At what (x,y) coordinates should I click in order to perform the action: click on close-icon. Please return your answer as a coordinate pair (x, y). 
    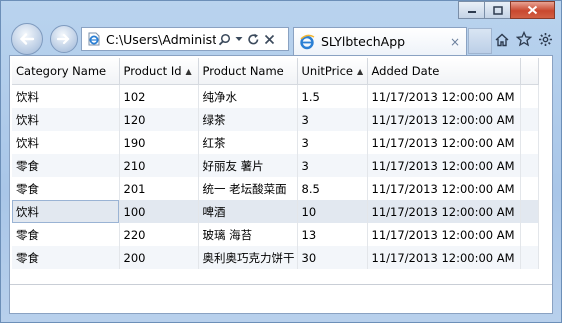
    Looking at the image, I should click on (532, 10).